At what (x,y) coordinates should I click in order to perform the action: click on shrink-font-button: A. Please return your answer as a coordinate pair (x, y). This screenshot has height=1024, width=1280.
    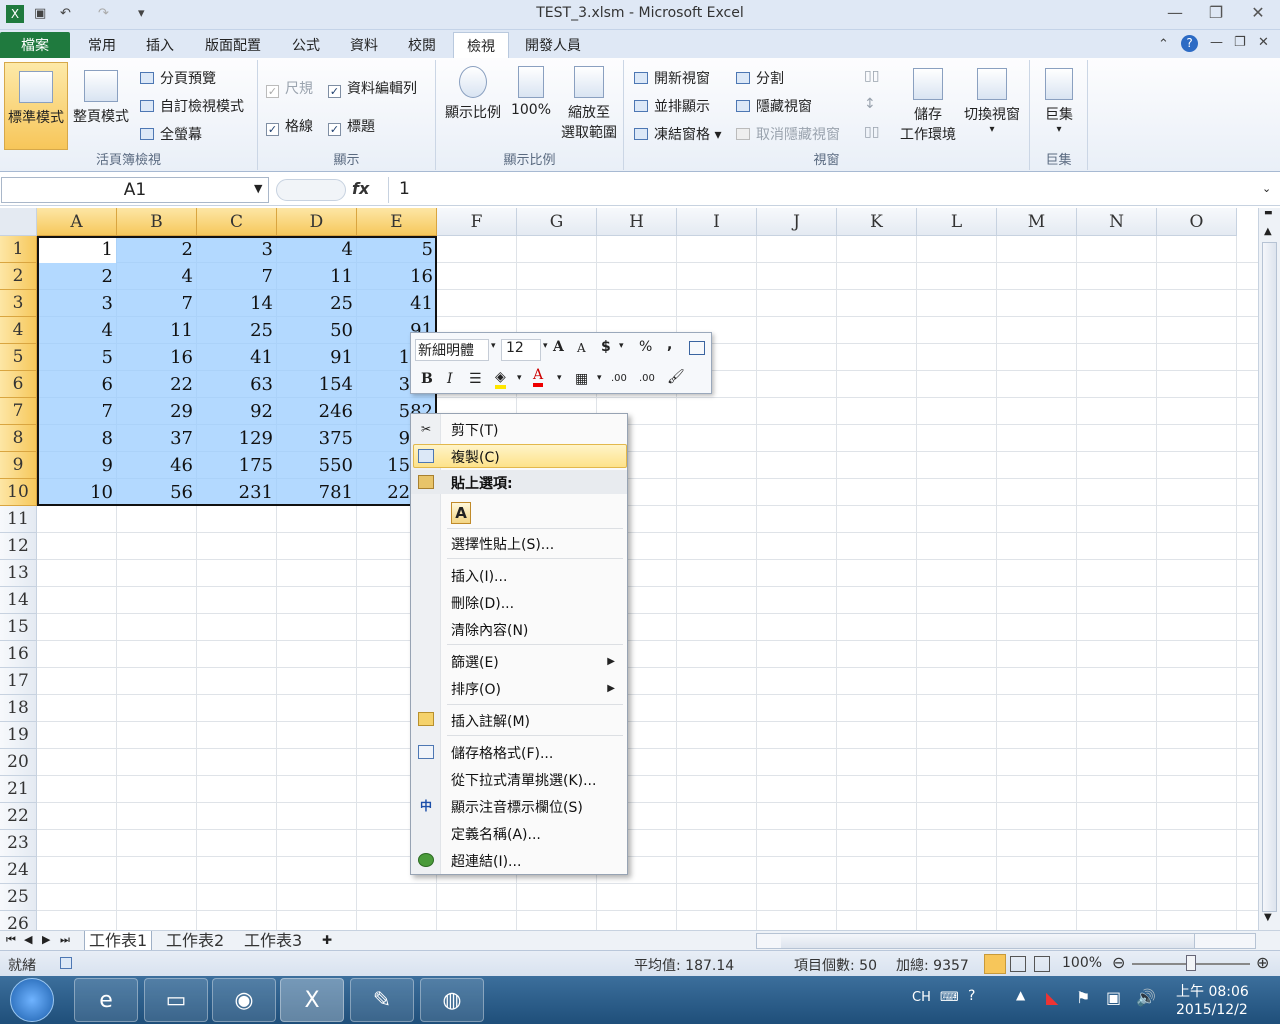
    Looking at the image, I should click on (581, 348).